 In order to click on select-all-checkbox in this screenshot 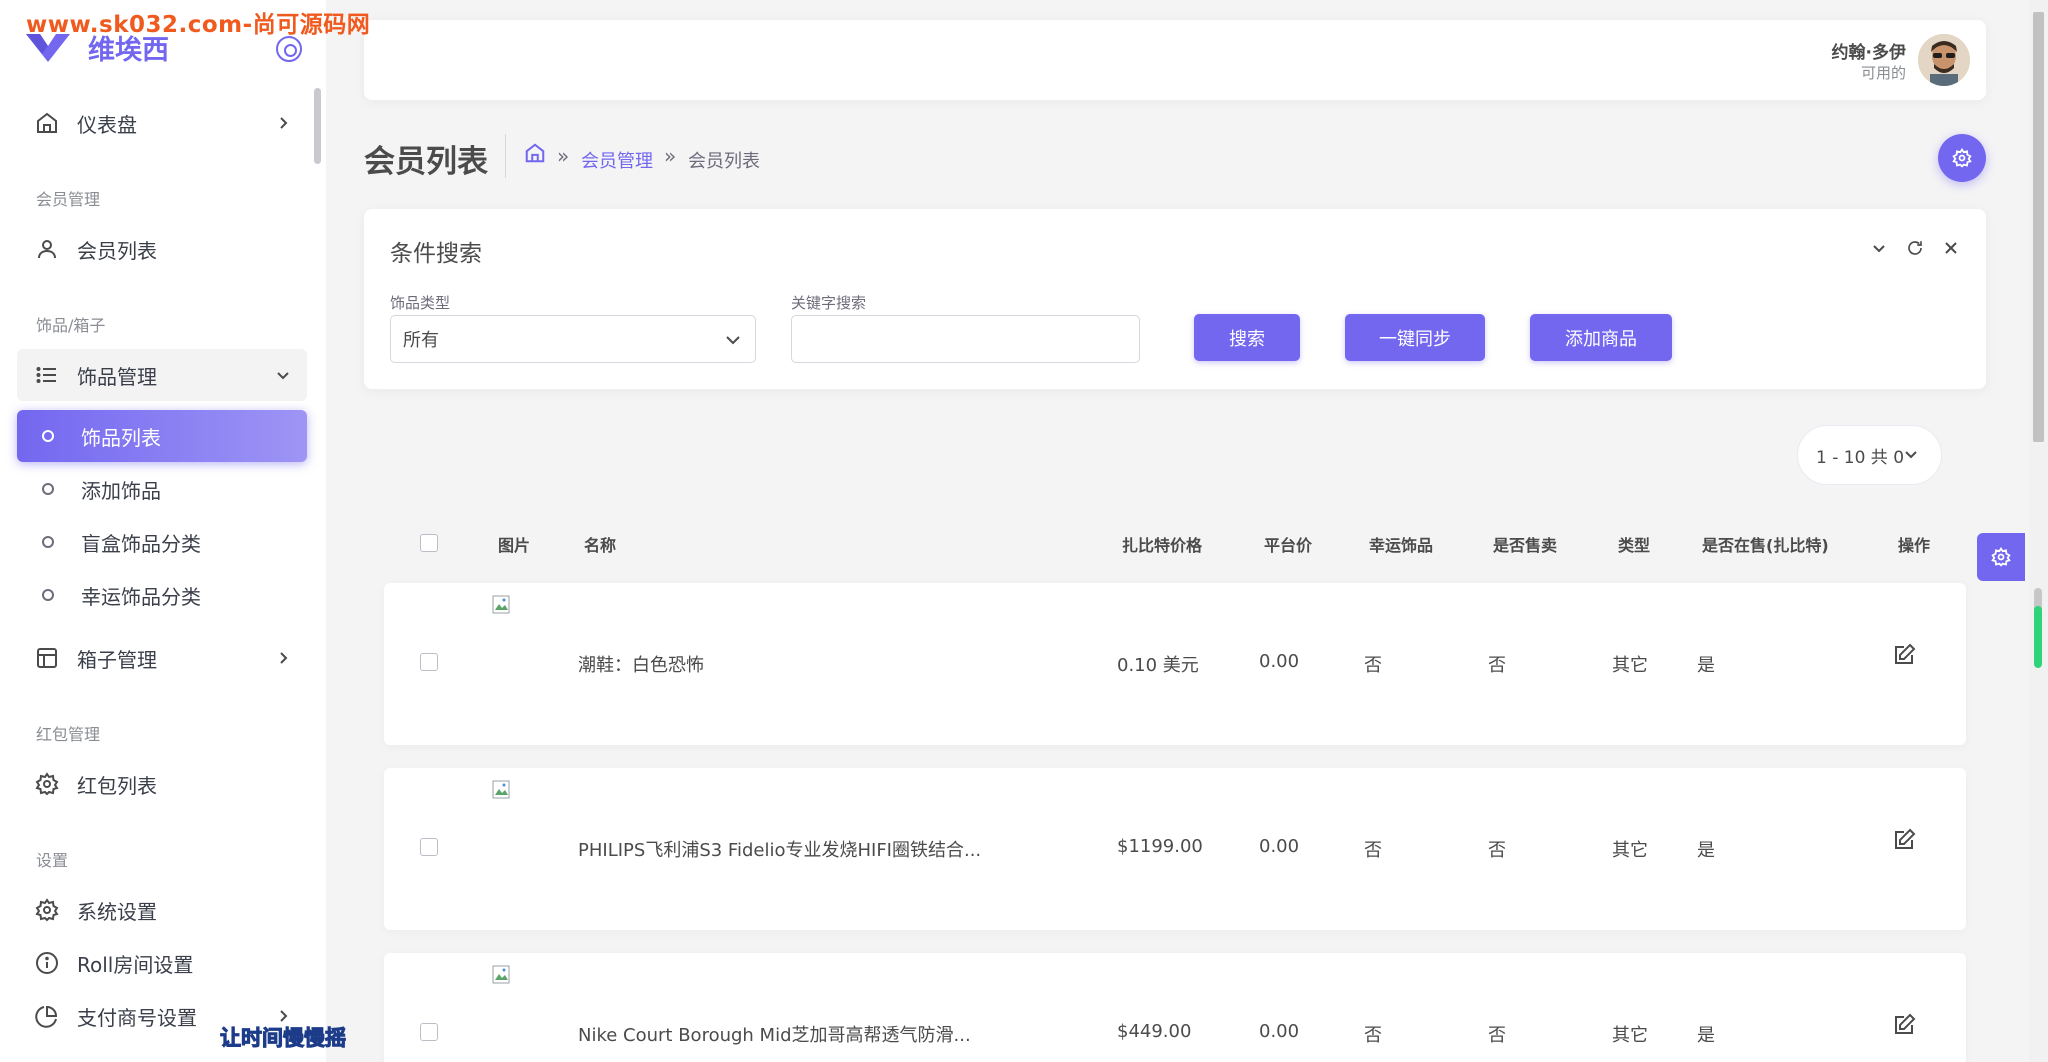, I will do `click(429, 543)`.